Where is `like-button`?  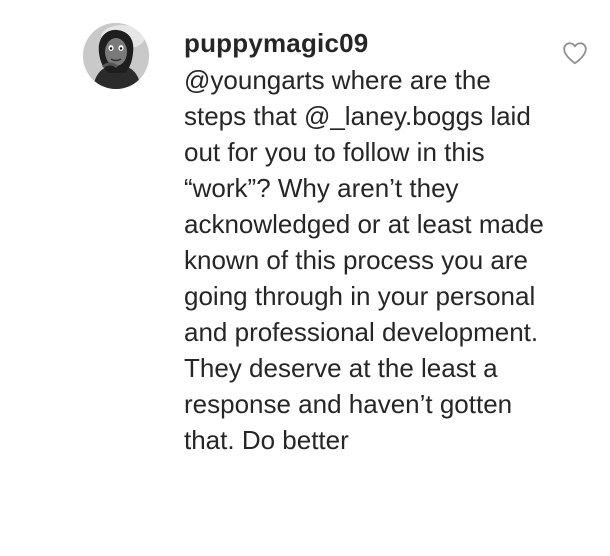 like-button is located at coordinates (576, 53).